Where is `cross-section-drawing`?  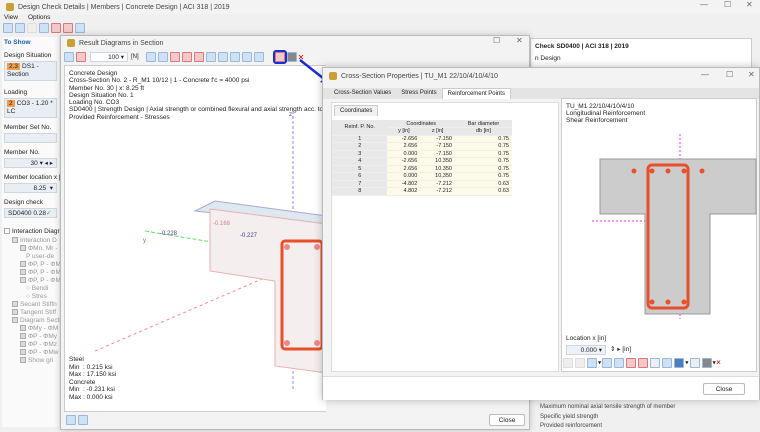 cross-section-drawing is located at coordinates (674, 226).